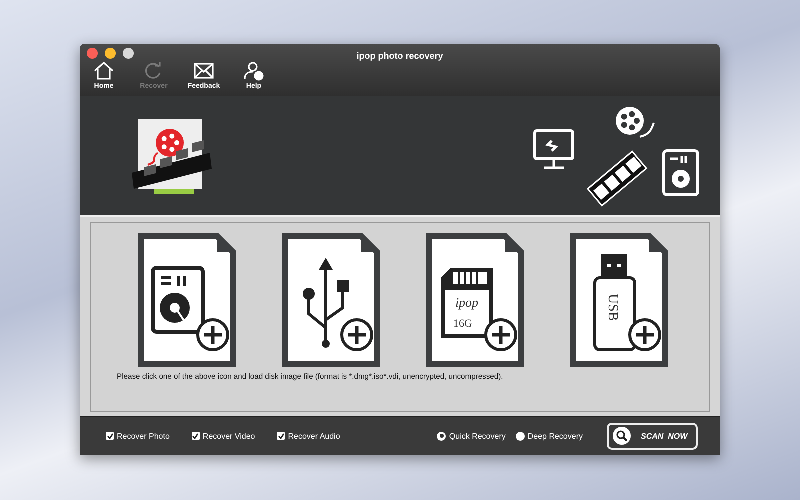  What do you see at coordinates (128, 53) in the screenshot?
I see `zoom-button` at bounding box center [128, 53].